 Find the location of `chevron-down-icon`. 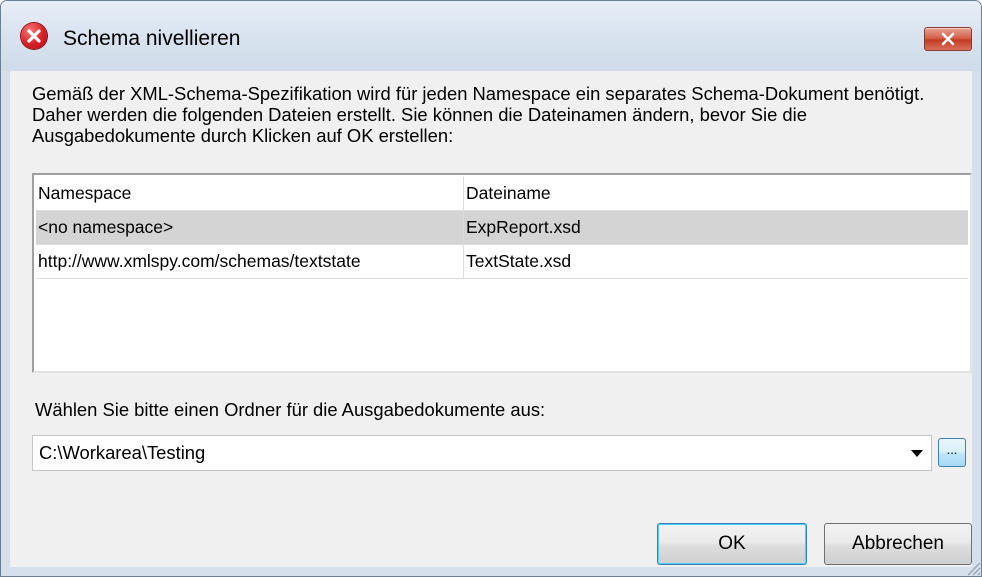

chevron-down-icon is located at coordinates (917, 453).